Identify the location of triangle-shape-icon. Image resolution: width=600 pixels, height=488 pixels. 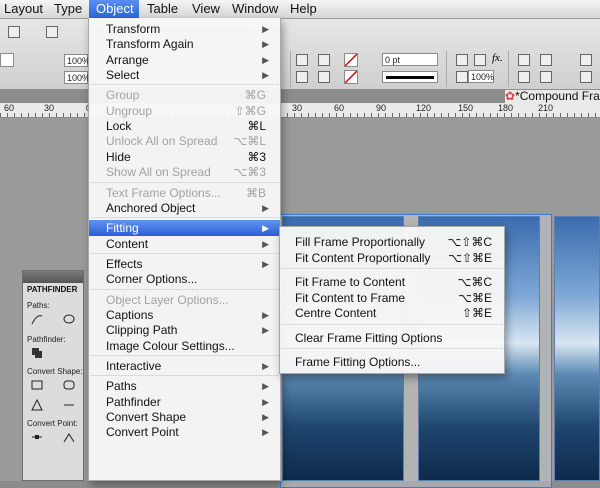
(37, 405).